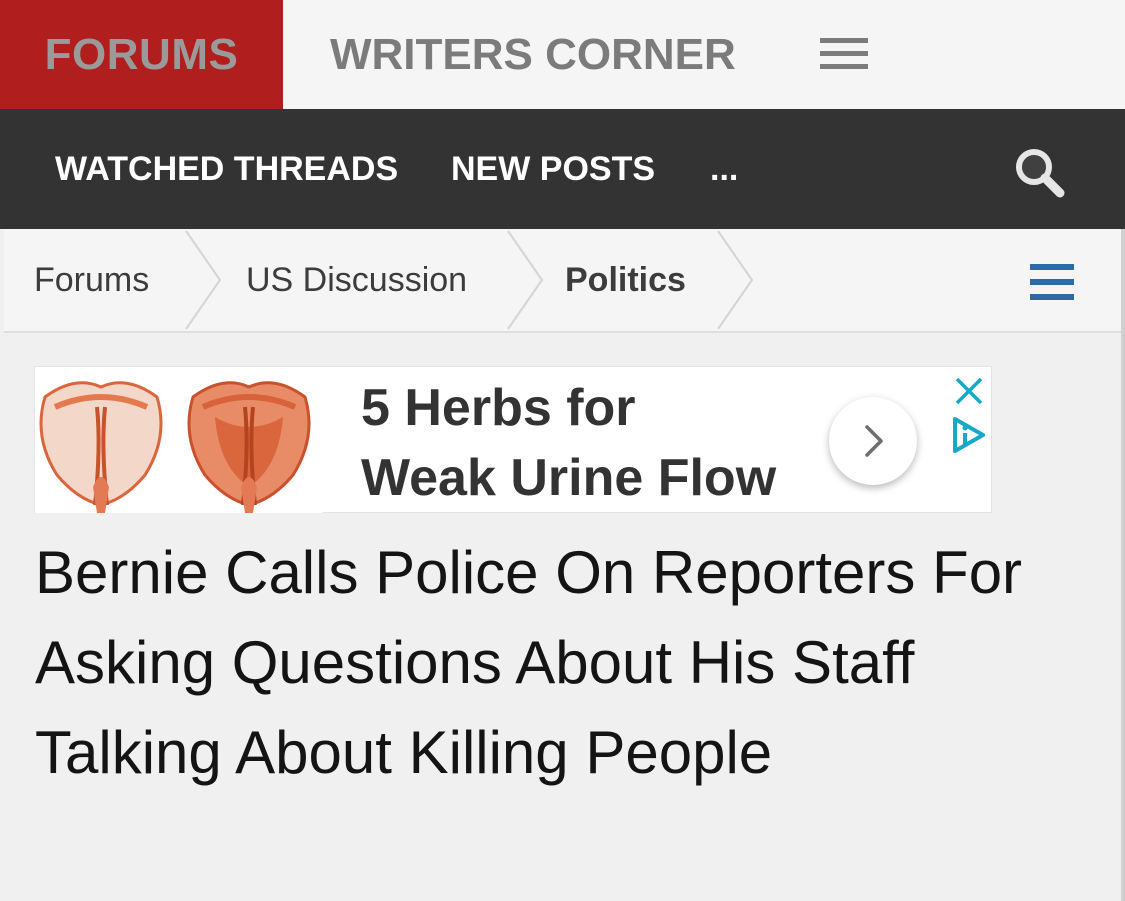 Image resolution: width=1125 pixels, height=901 pixels. I want to click on top-header: FORUMS WRITERS CORNER, so click(562, 54).